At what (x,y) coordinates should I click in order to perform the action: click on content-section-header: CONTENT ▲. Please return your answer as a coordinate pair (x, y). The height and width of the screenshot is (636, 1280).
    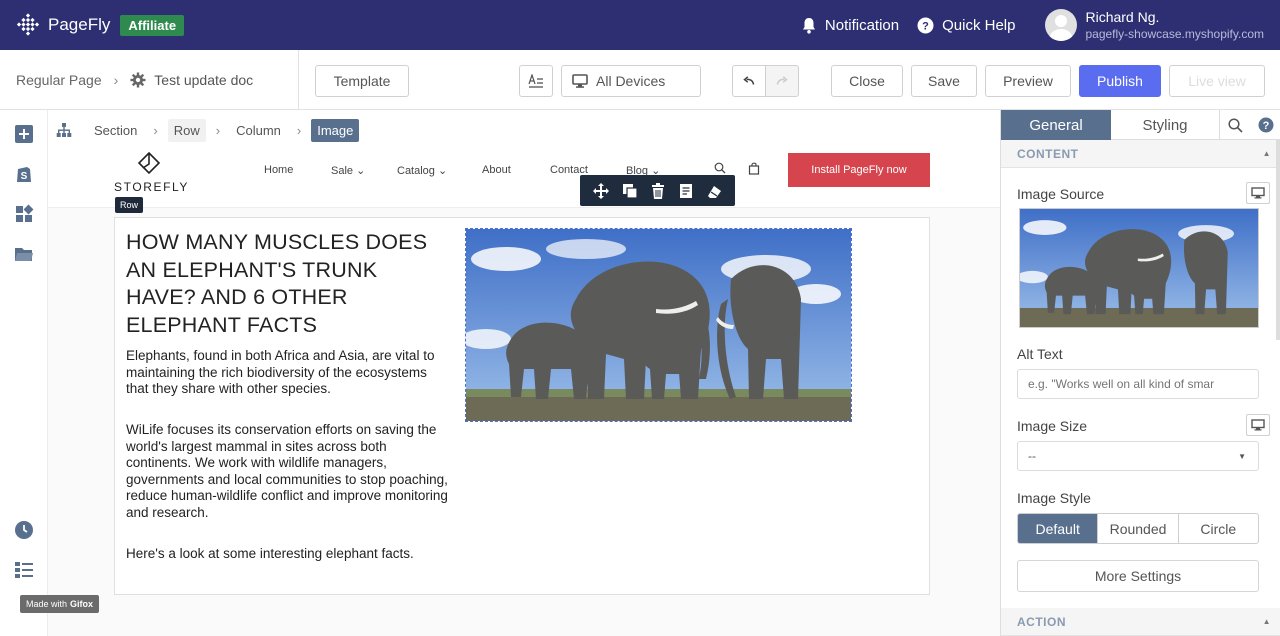
    Looking at the image, I should click on (1140, 154).